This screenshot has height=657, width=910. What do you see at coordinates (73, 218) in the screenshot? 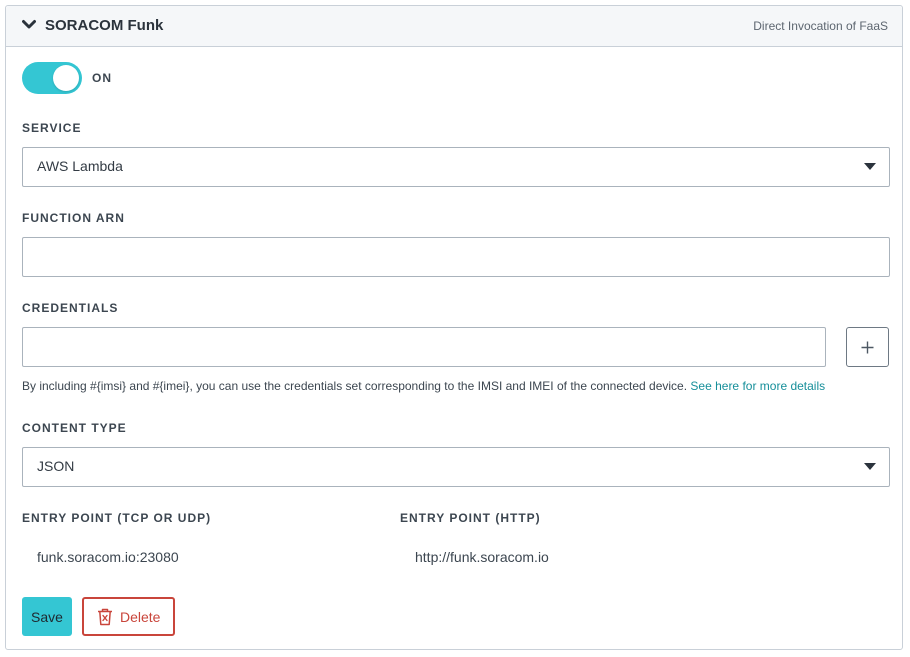
I see `function-arn-label: FUNCTION ARN` at bounding box center [73, 218].